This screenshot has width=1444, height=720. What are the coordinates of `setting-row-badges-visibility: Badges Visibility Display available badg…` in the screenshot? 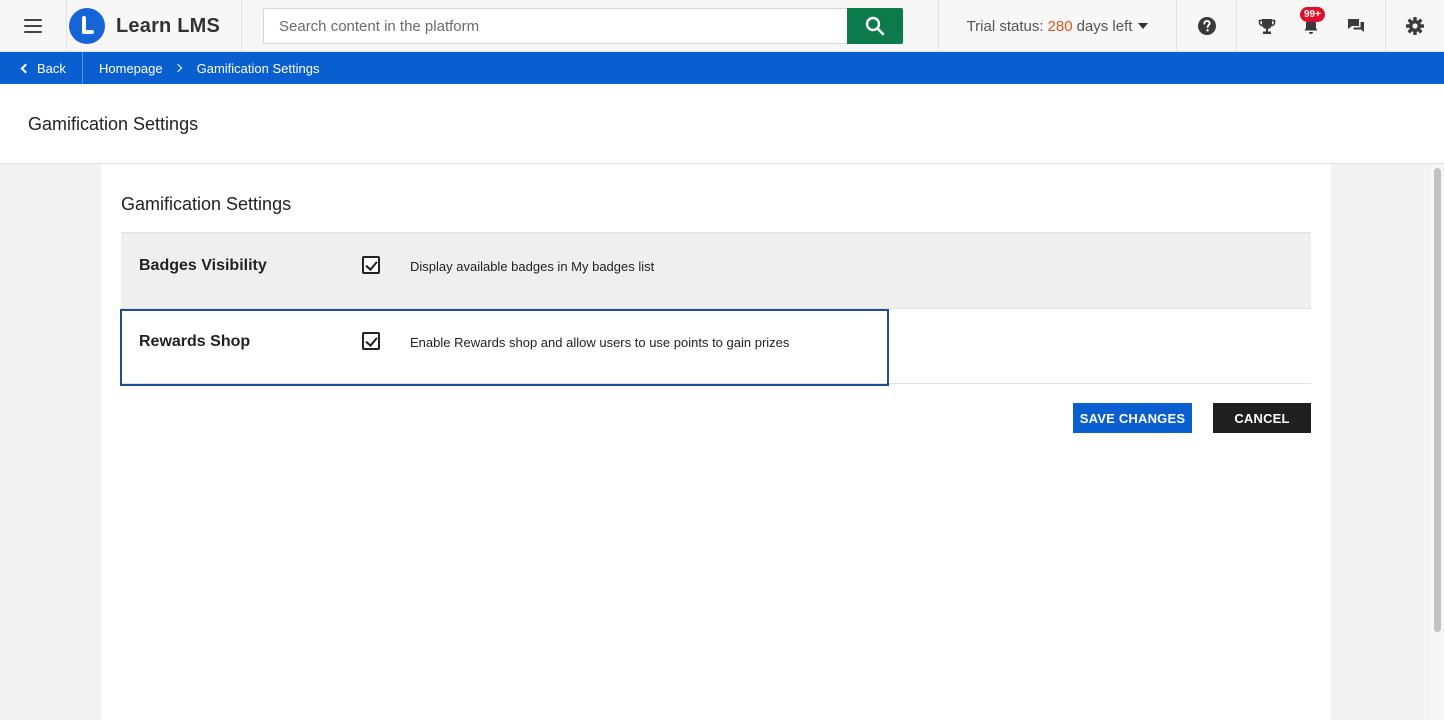 It's located at (716, 270).